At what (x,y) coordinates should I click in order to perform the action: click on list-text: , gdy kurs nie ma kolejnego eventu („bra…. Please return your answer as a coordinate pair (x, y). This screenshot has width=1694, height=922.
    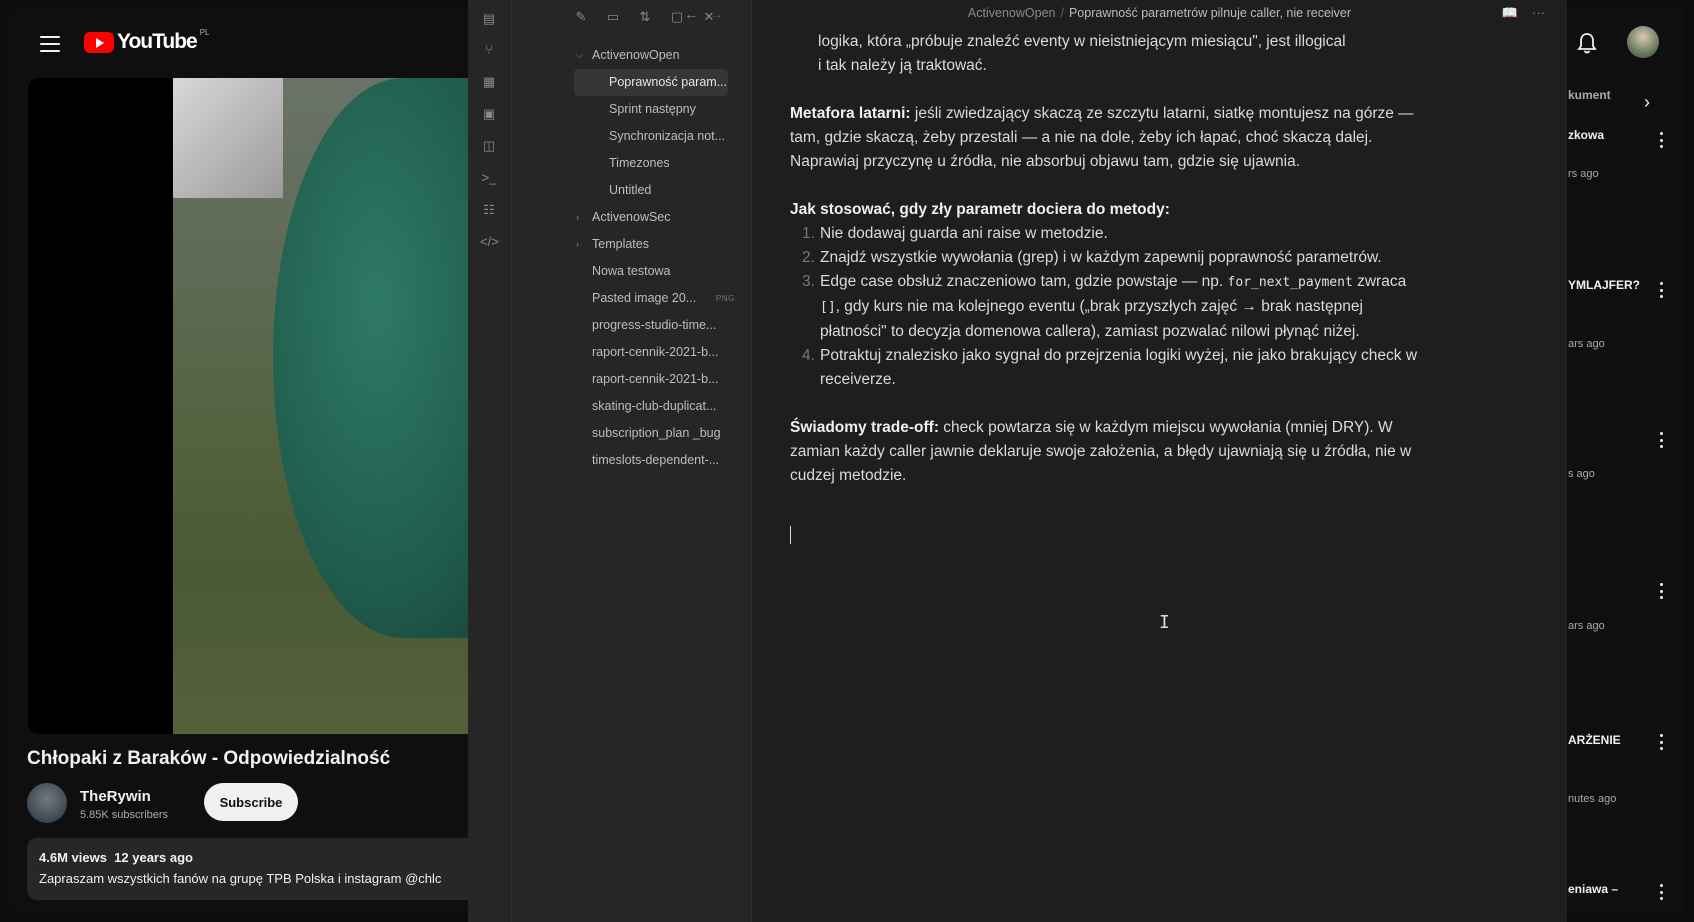
    Looking at the image, I should click on (1091, 319).